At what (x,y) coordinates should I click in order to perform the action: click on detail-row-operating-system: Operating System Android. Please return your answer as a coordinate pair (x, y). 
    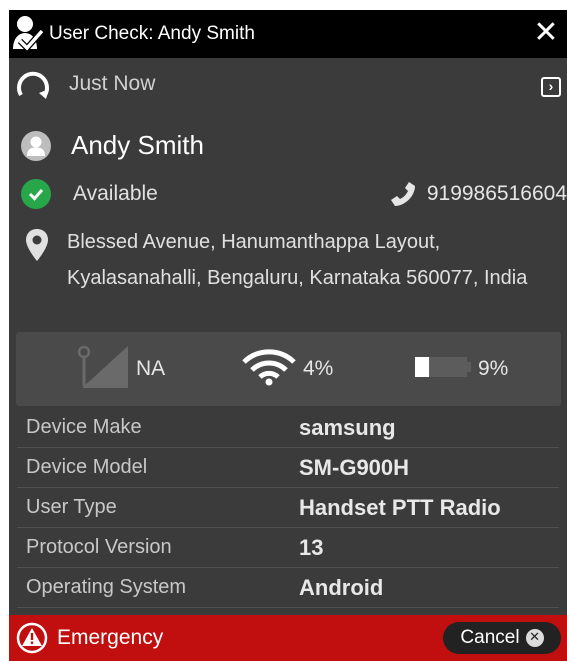
    Looking at the image, I should click on (288, 588).